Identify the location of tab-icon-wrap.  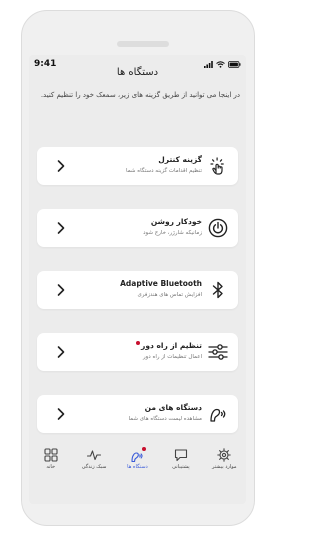
(138, 455).